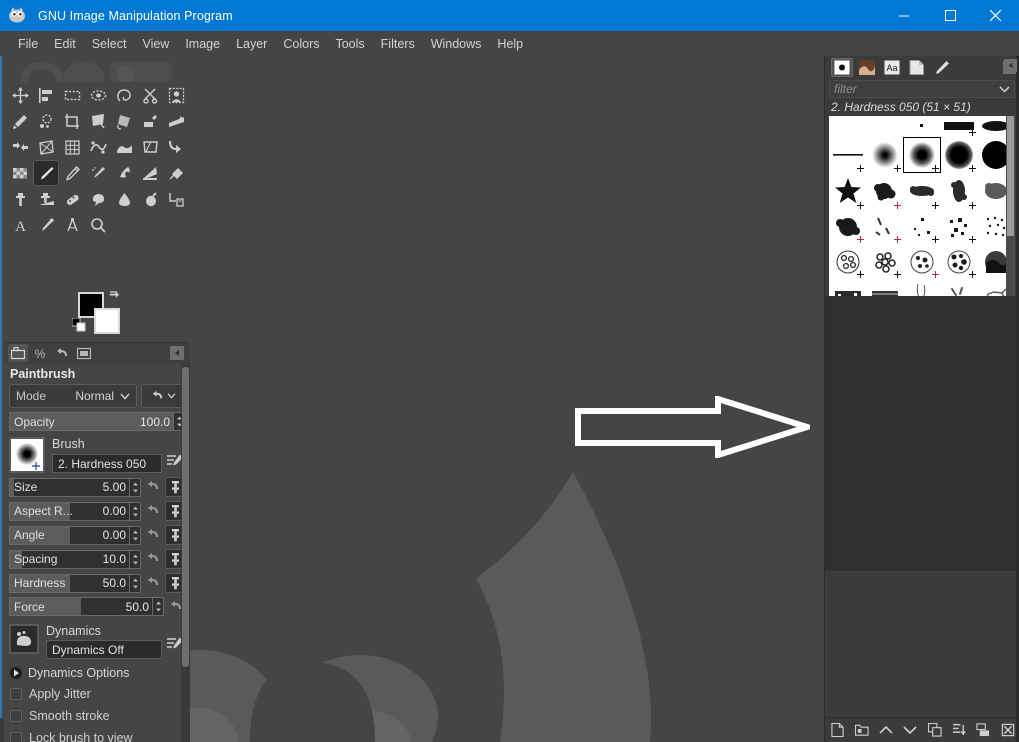  I want to click on mode-reset-button, so click(163, 396).